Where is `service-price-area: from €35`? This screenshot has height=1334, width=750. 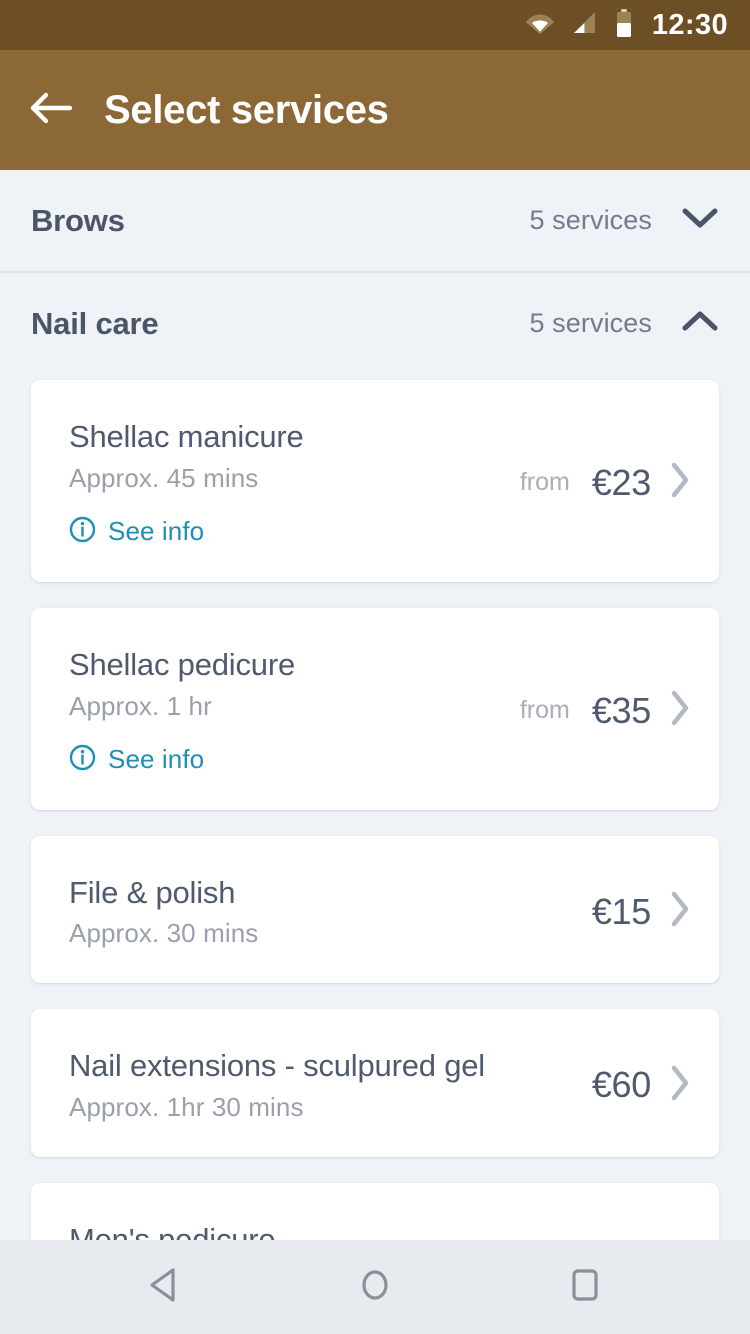 service-price-area: from €35 is located at coordinates (601, 710).